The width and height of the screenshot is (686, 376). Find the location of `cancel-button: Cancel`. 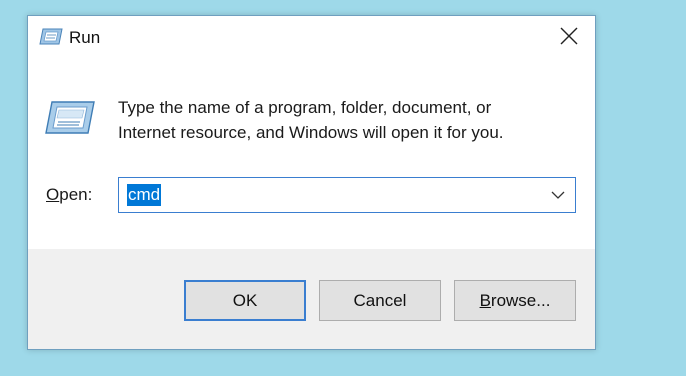

cancel-button: Cancel is located at coordinates (380, 300).